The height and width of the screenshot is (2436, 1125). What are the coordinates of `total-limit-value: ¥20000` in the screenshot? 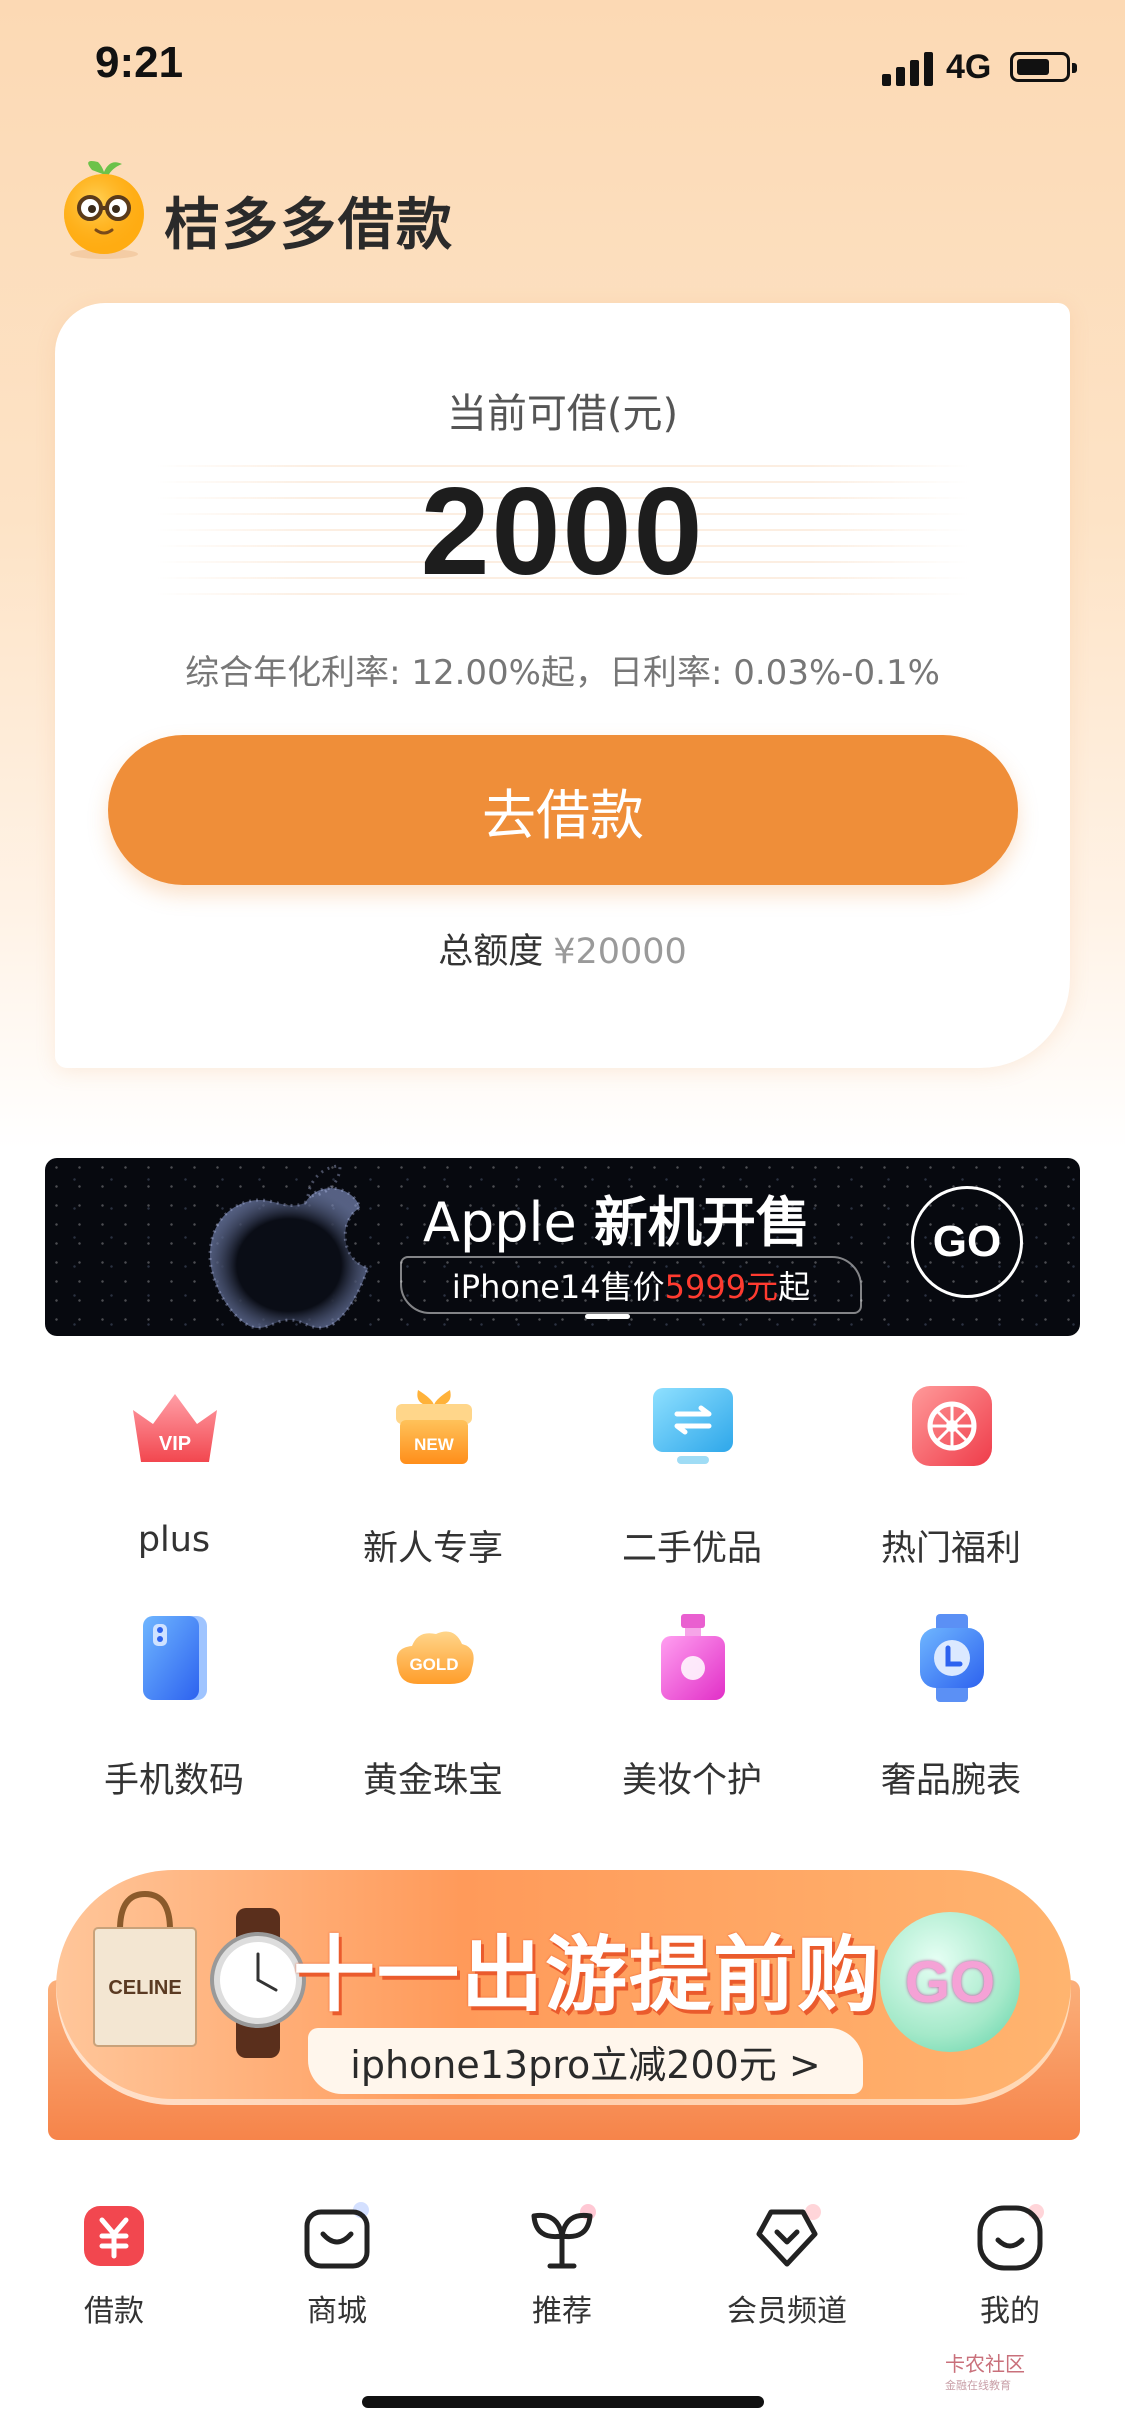 It's located at (620, 952).